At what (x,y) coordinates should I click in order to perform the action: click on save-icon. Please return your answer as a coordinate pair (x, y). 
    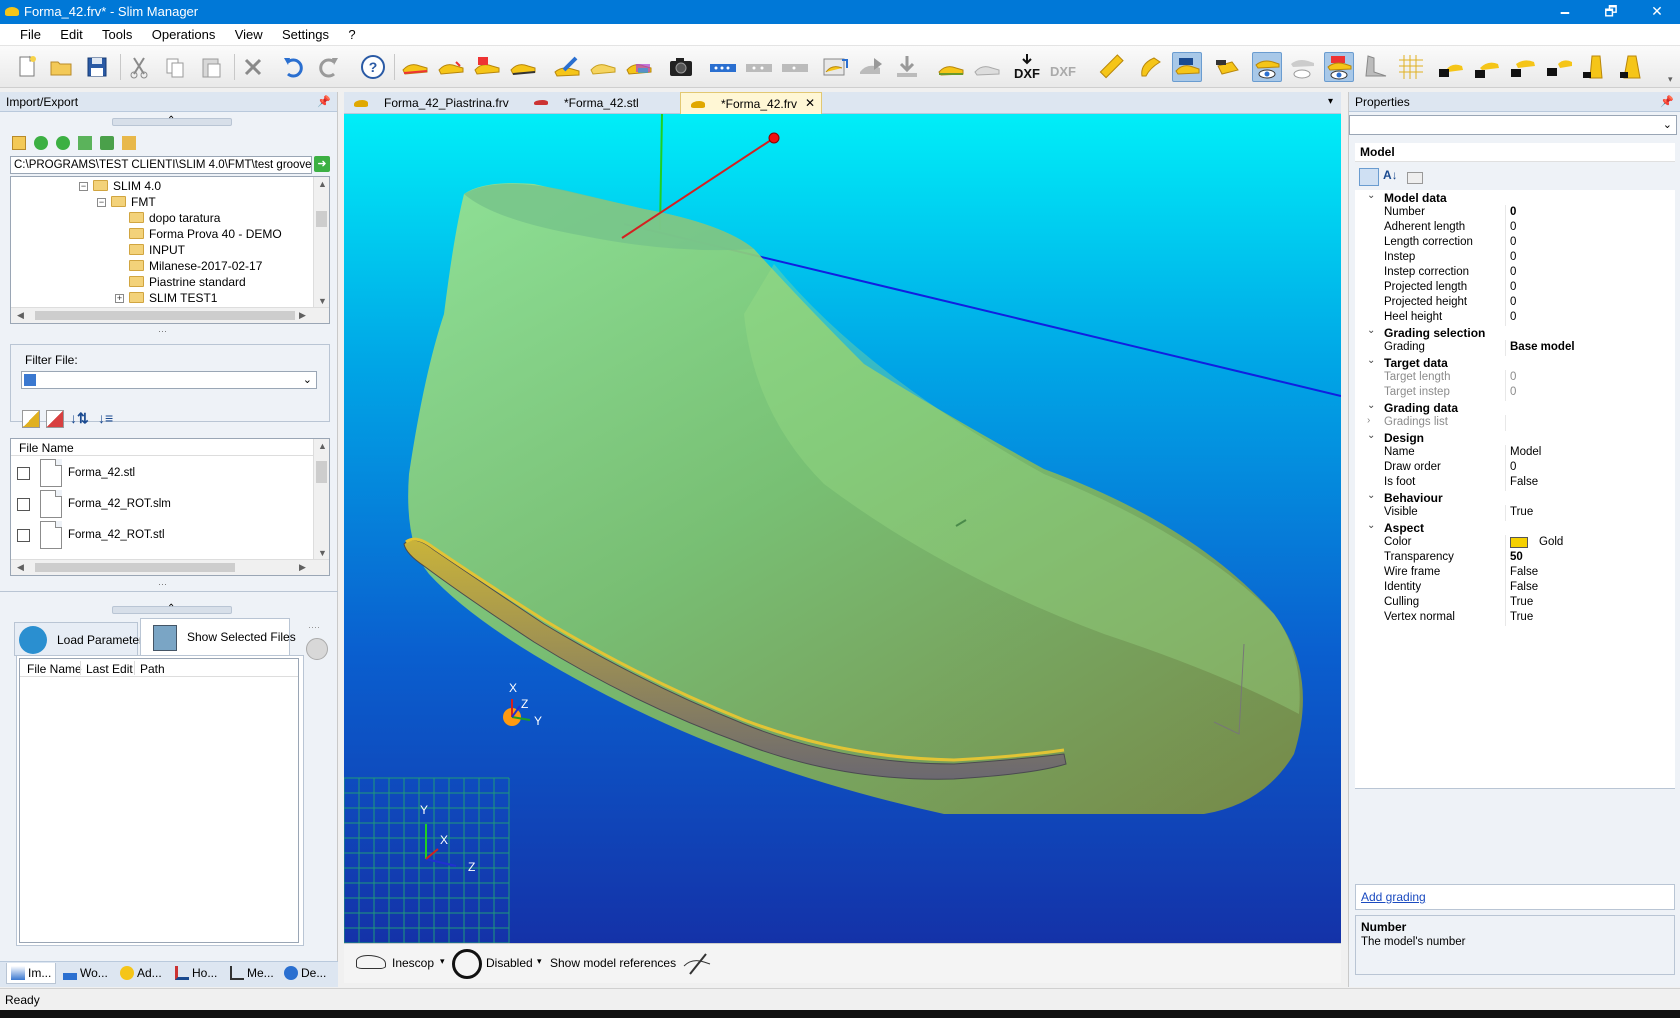
    Looking at the image, I should click on (97, 67).